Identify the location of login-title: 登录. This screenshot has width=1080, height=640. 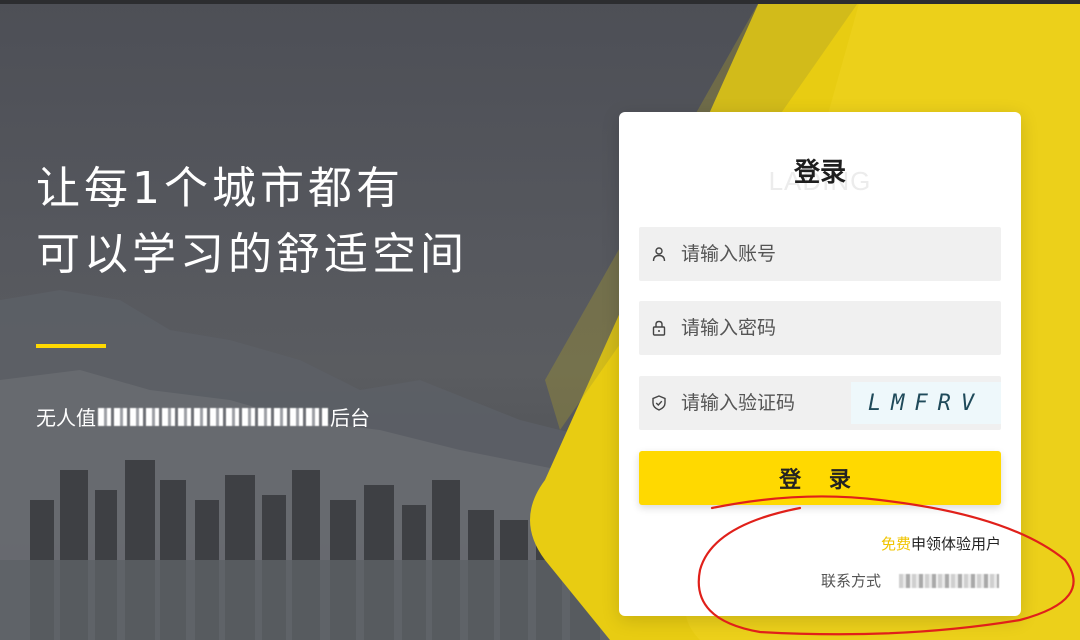
(819, 173).